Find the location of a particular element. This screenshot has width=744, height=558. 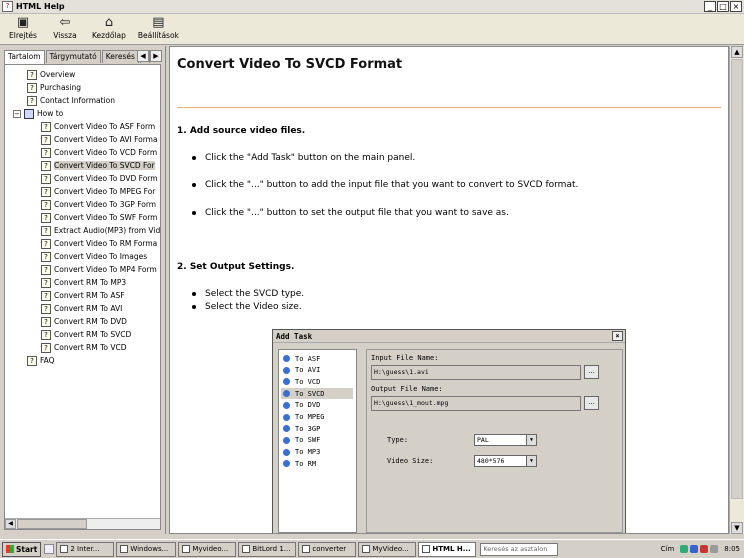

tree-item: − How to is located at coordinates (38, 113).